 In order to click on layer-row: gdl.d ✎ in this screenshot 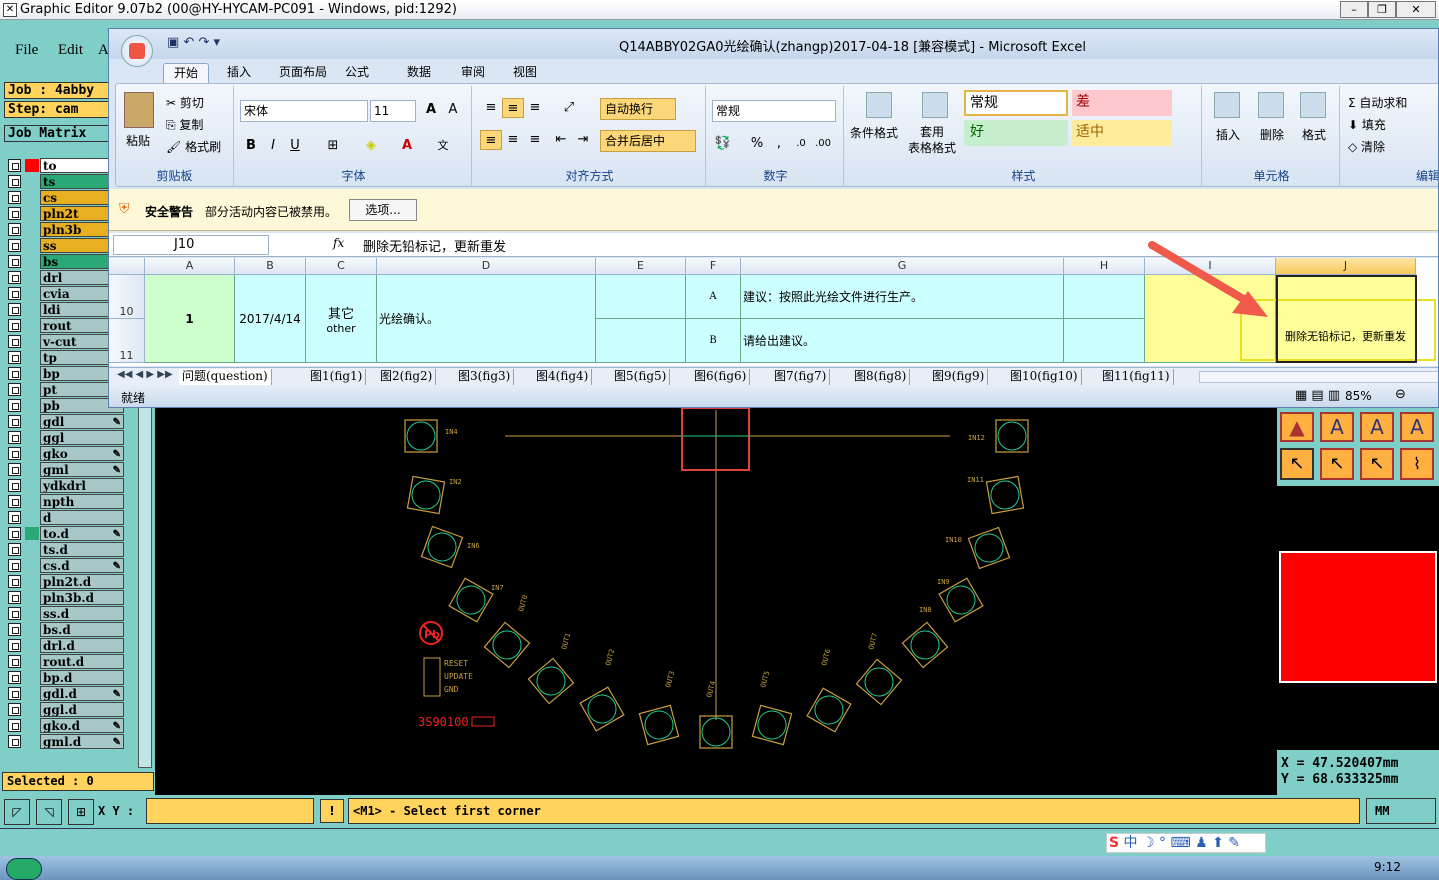, I will do `click(64, 693)`.